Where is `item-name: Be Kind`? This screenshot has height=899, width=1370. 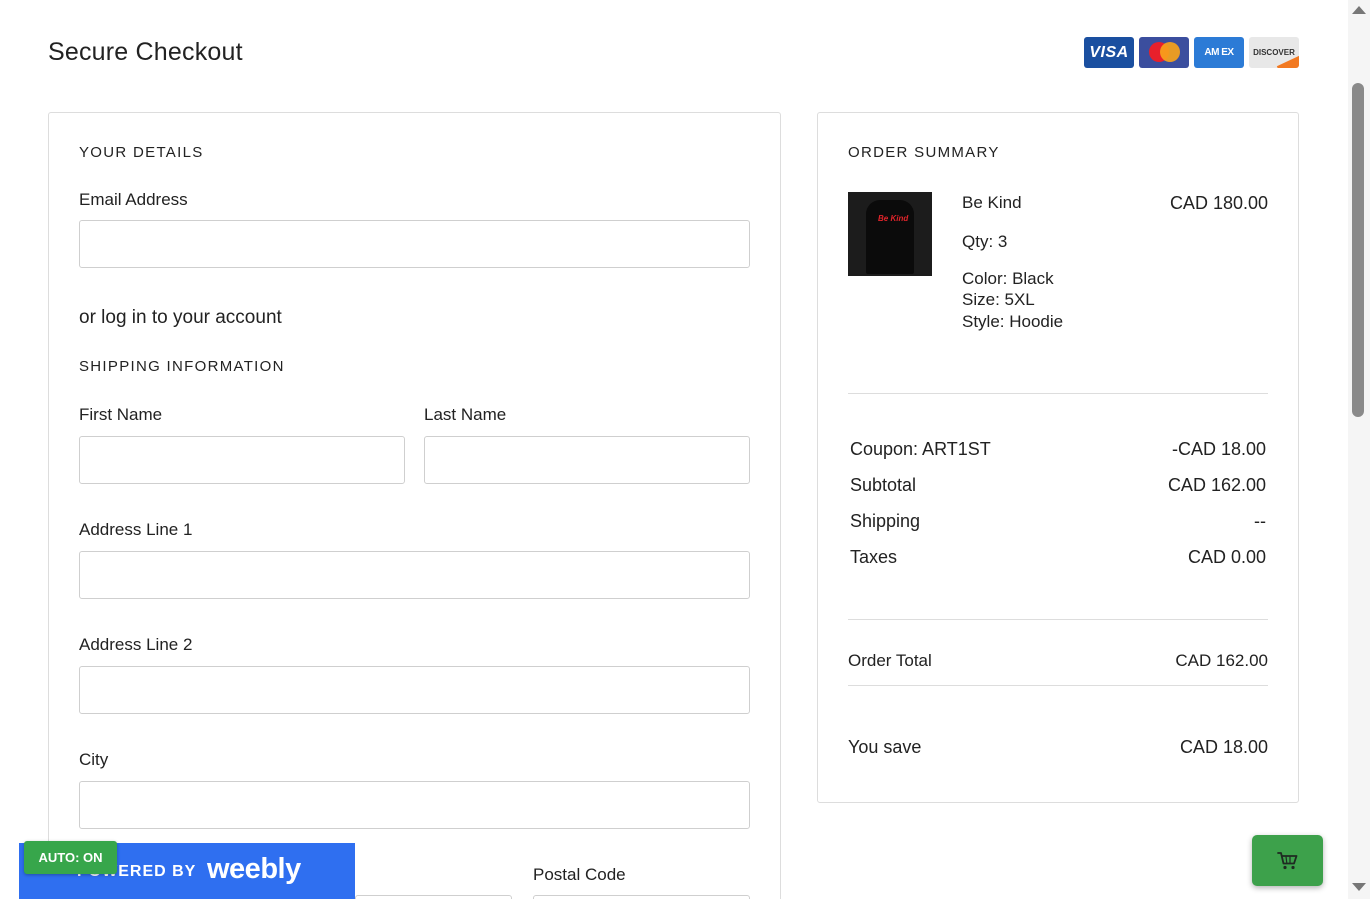
item-name: Be Kind is located at coordinates (992, 202).